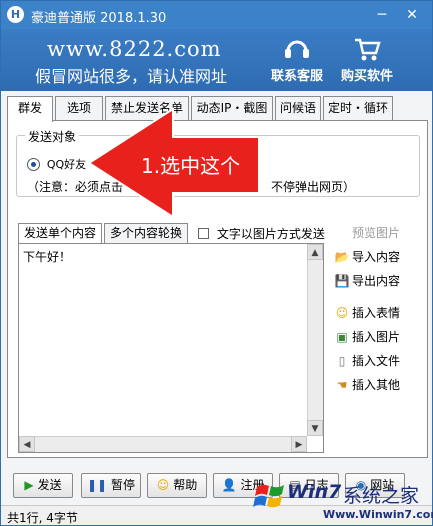 The image size is (433, 526). I want to click on annotation-arrow, so click(173, 163).